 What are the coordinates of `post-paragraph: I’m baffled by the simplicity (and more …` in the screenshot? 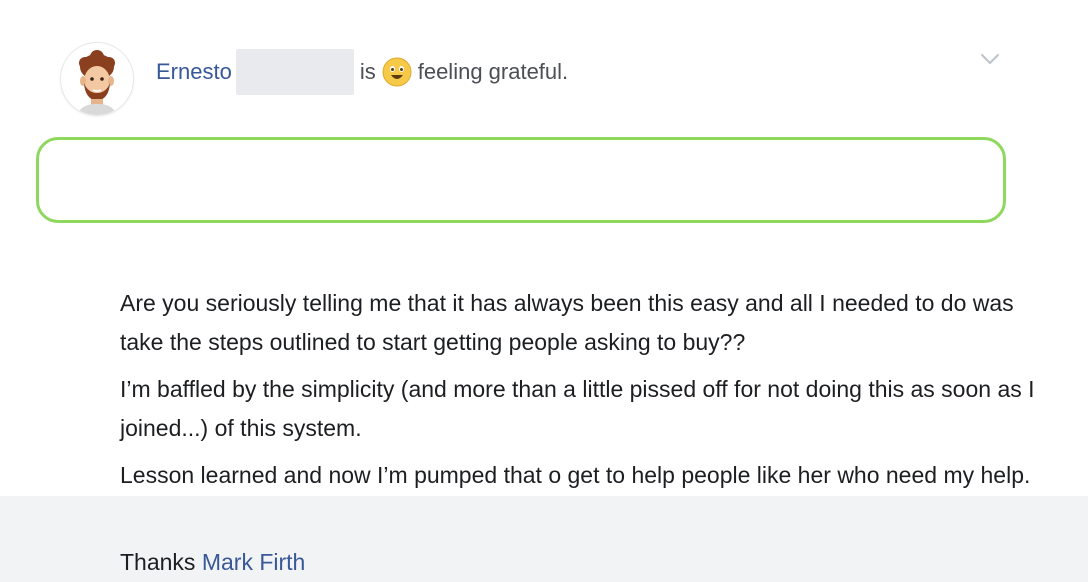 It's located at (577, 408).